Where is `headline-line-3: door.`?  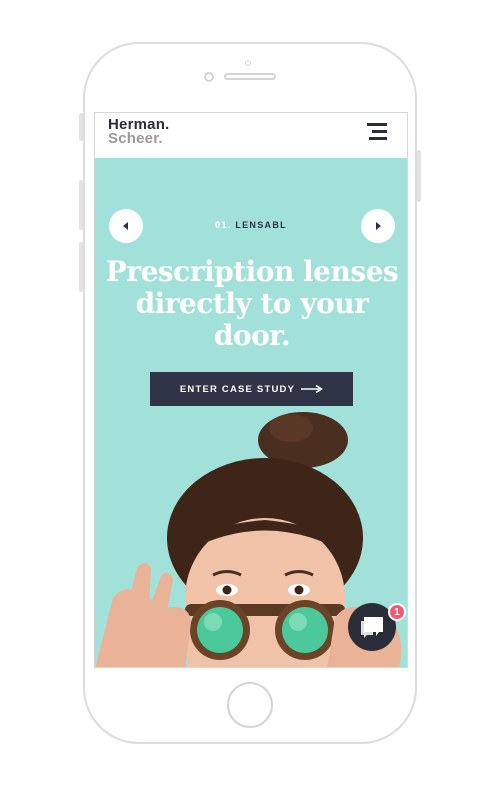 headline-line-3: door. is located at coordinates (252, 335).